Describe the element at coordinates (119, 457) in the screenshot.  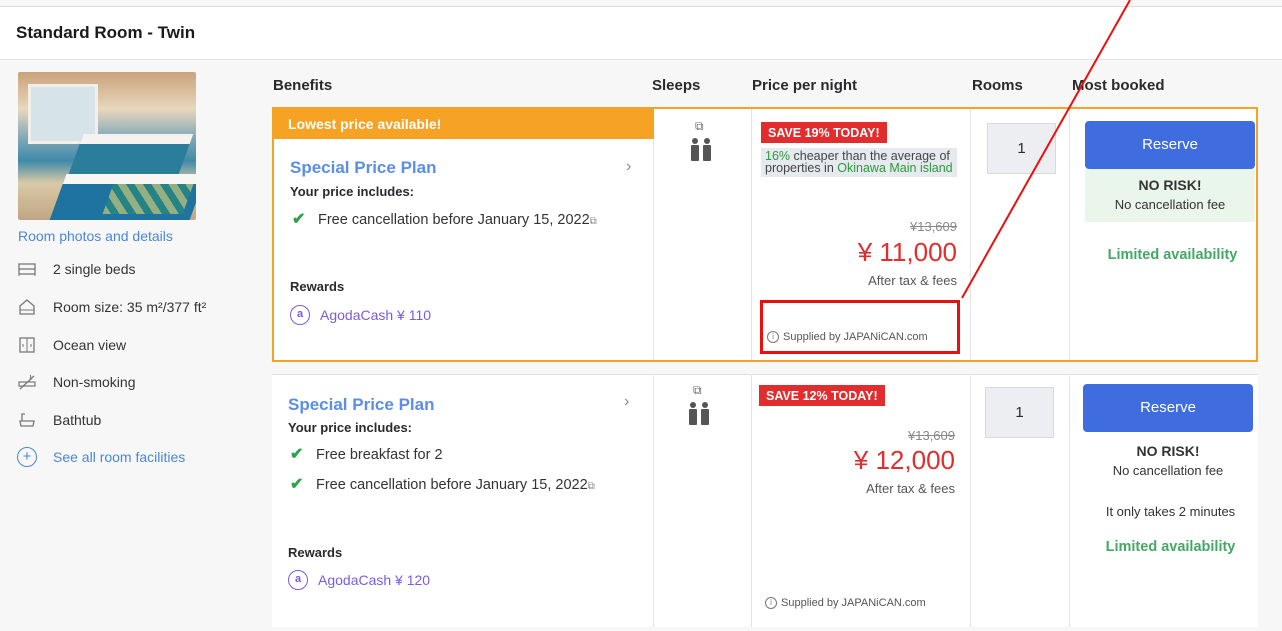
I see `see-all-label: See all room facilities` at that location.